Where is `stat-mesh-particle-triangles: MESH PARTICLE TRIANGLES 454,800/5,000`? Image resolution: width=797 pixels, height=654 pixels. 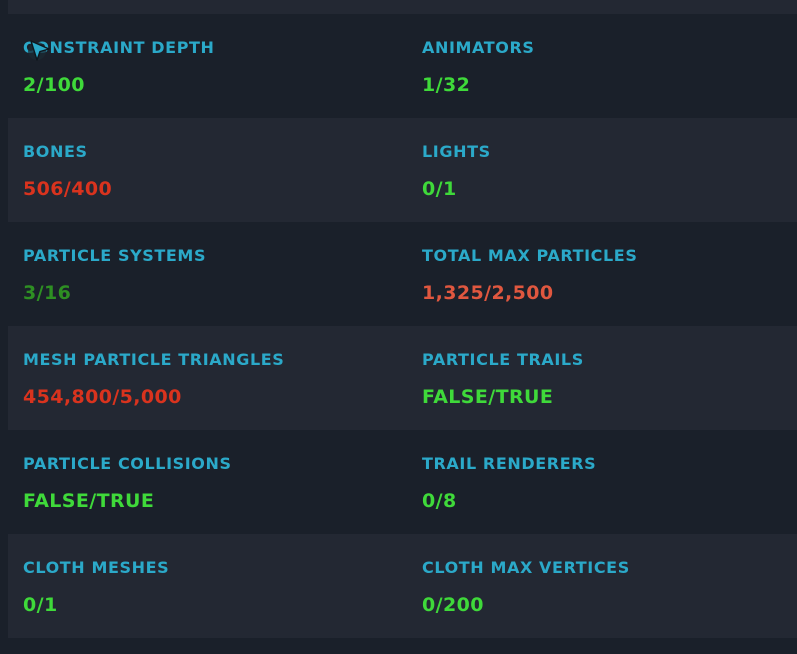 stat-mesh-particle-triangles: MESH PARTICLE TRIANGLES 454,800/5,000 is located at coordinates (213, 378).